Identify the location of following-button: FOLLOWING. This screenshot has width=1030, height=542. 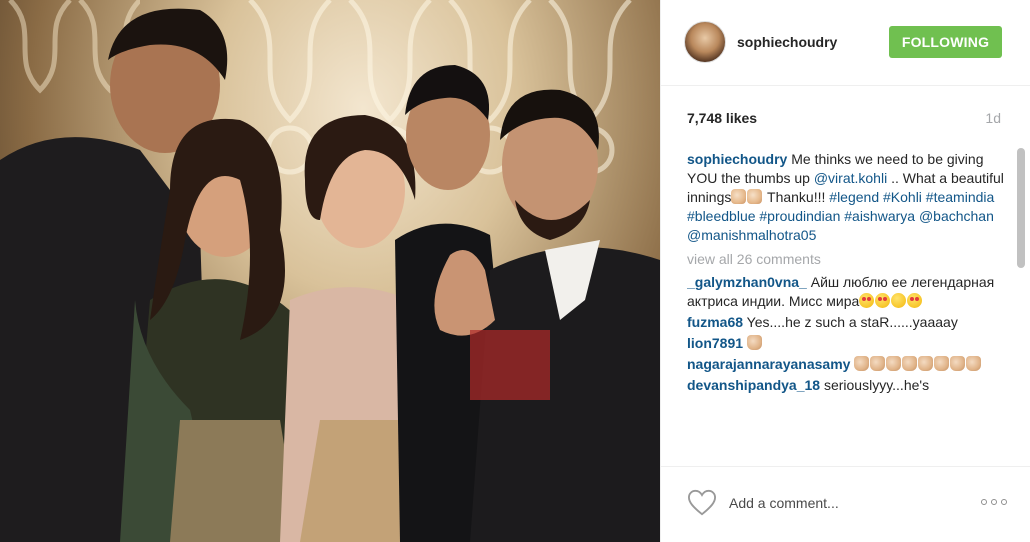
(945, 42).